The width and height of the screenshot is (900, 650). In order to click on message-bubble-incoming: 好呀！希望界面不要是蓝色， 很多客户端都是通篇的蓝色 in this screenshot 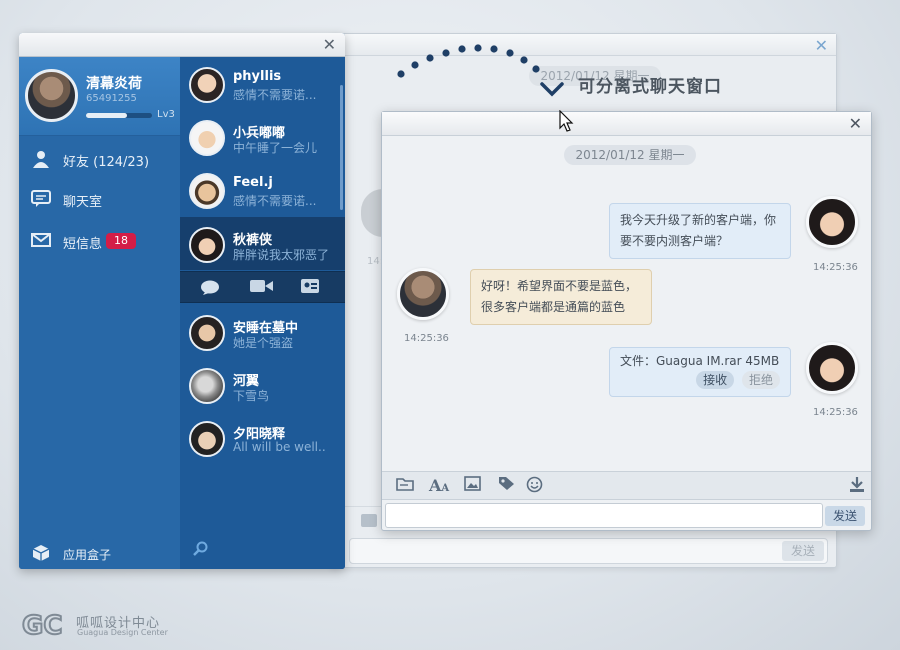, I will do `click(561, 297)`.